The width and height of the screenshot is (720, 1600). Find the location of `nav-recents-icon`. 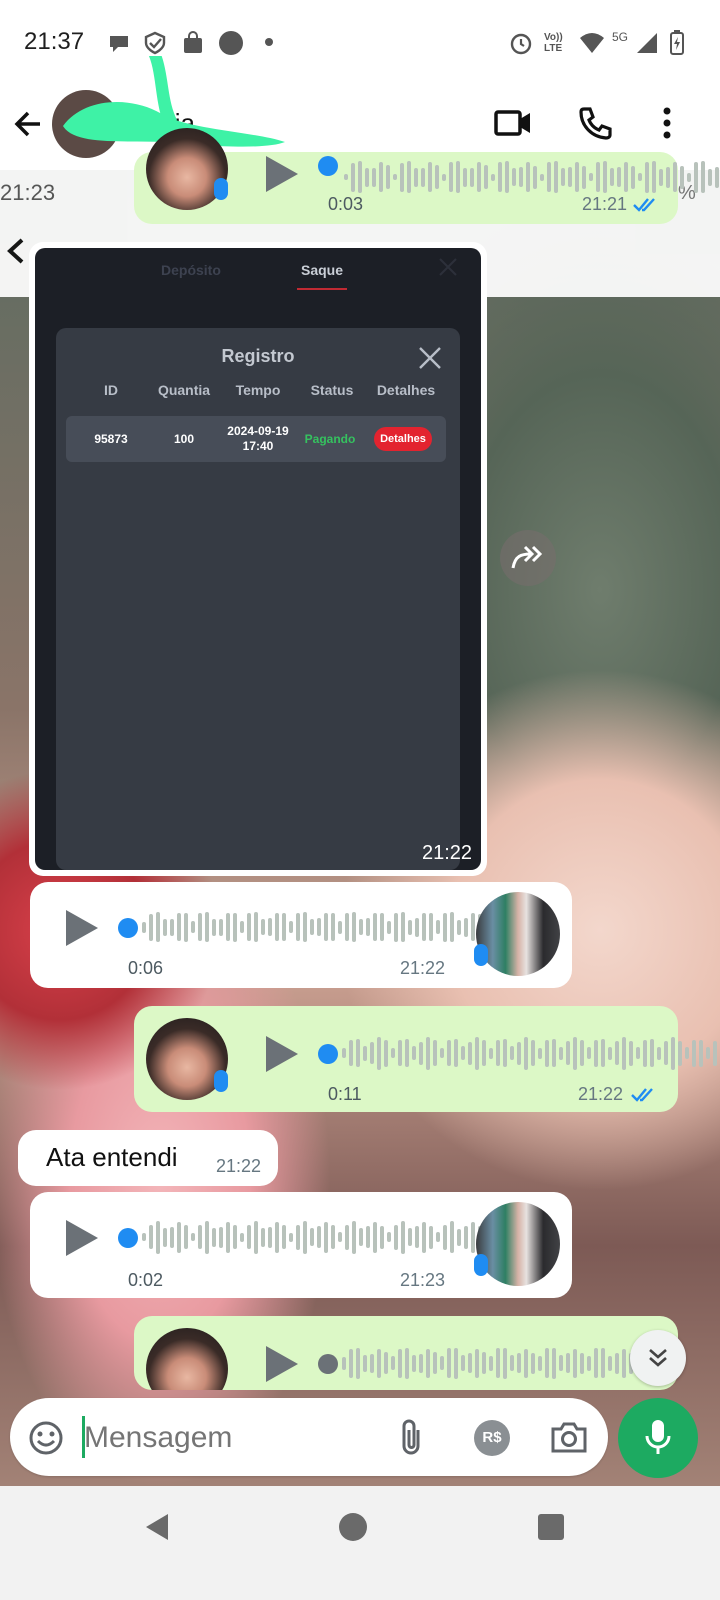

nav-recents-icon is located at coordinates (551, 1527).